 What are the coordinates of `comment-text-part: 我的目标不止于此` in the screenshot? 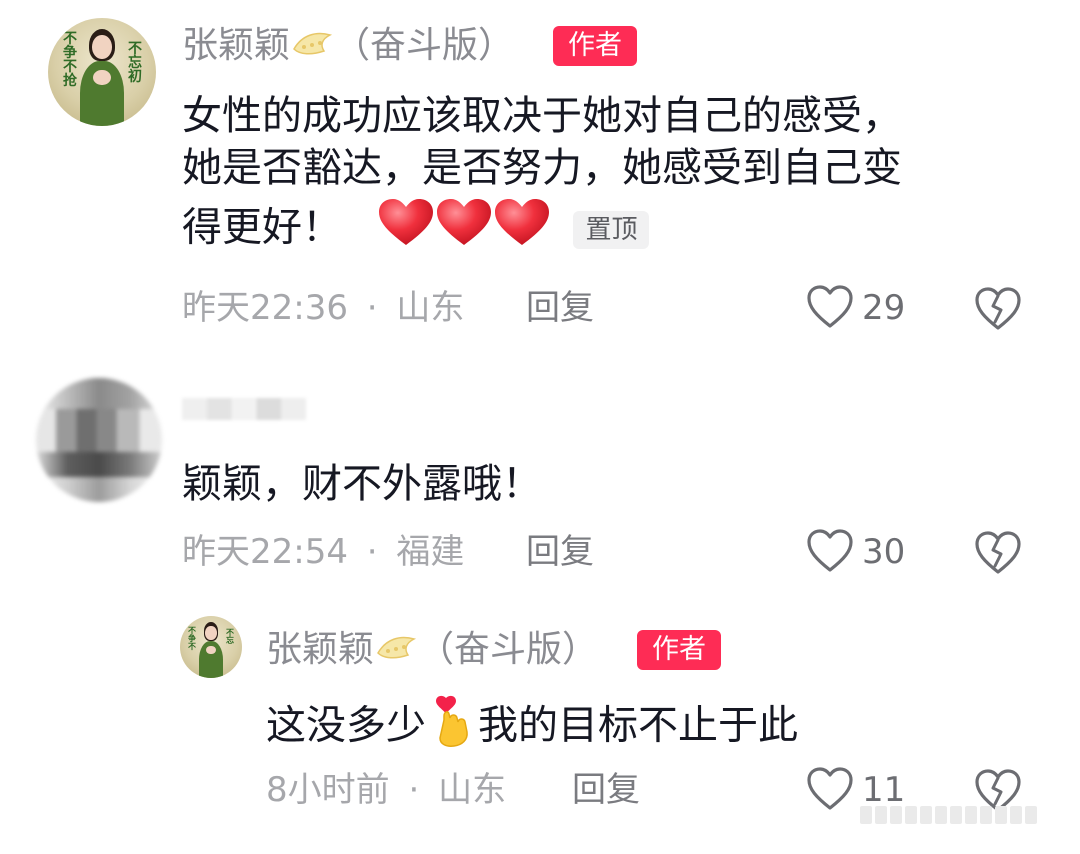 It's located at (638, 725).